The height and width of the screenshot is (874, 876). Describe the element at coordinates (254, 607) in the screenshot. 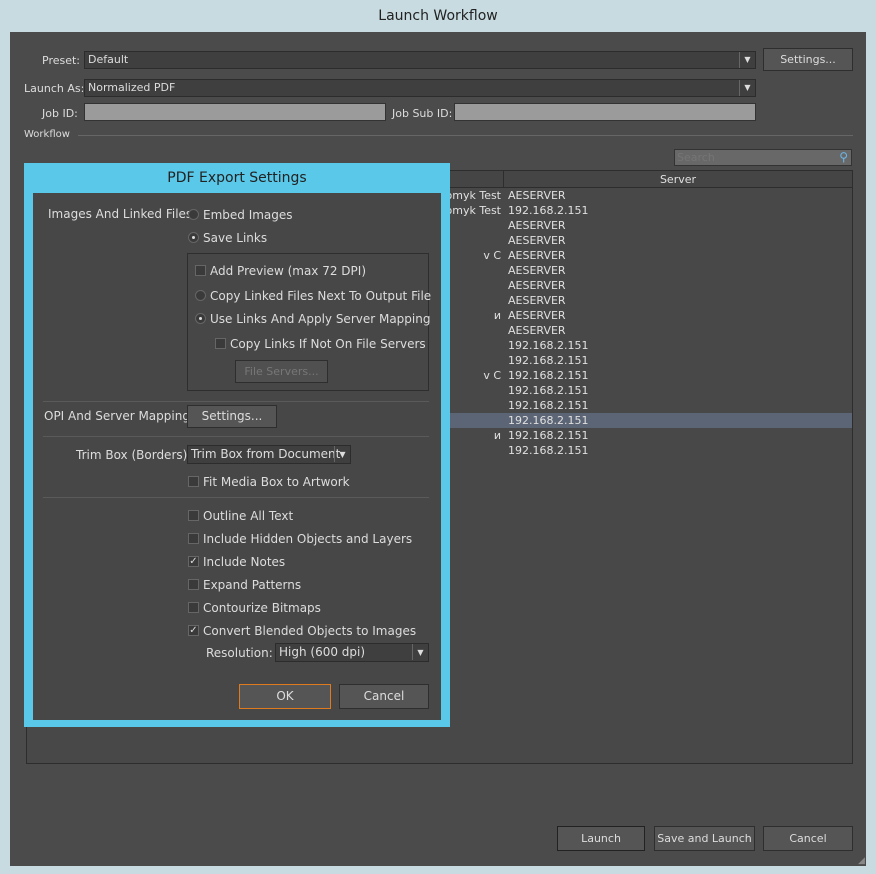

I see `contourize-checkbox: Contourize Bitmaps` at that location.